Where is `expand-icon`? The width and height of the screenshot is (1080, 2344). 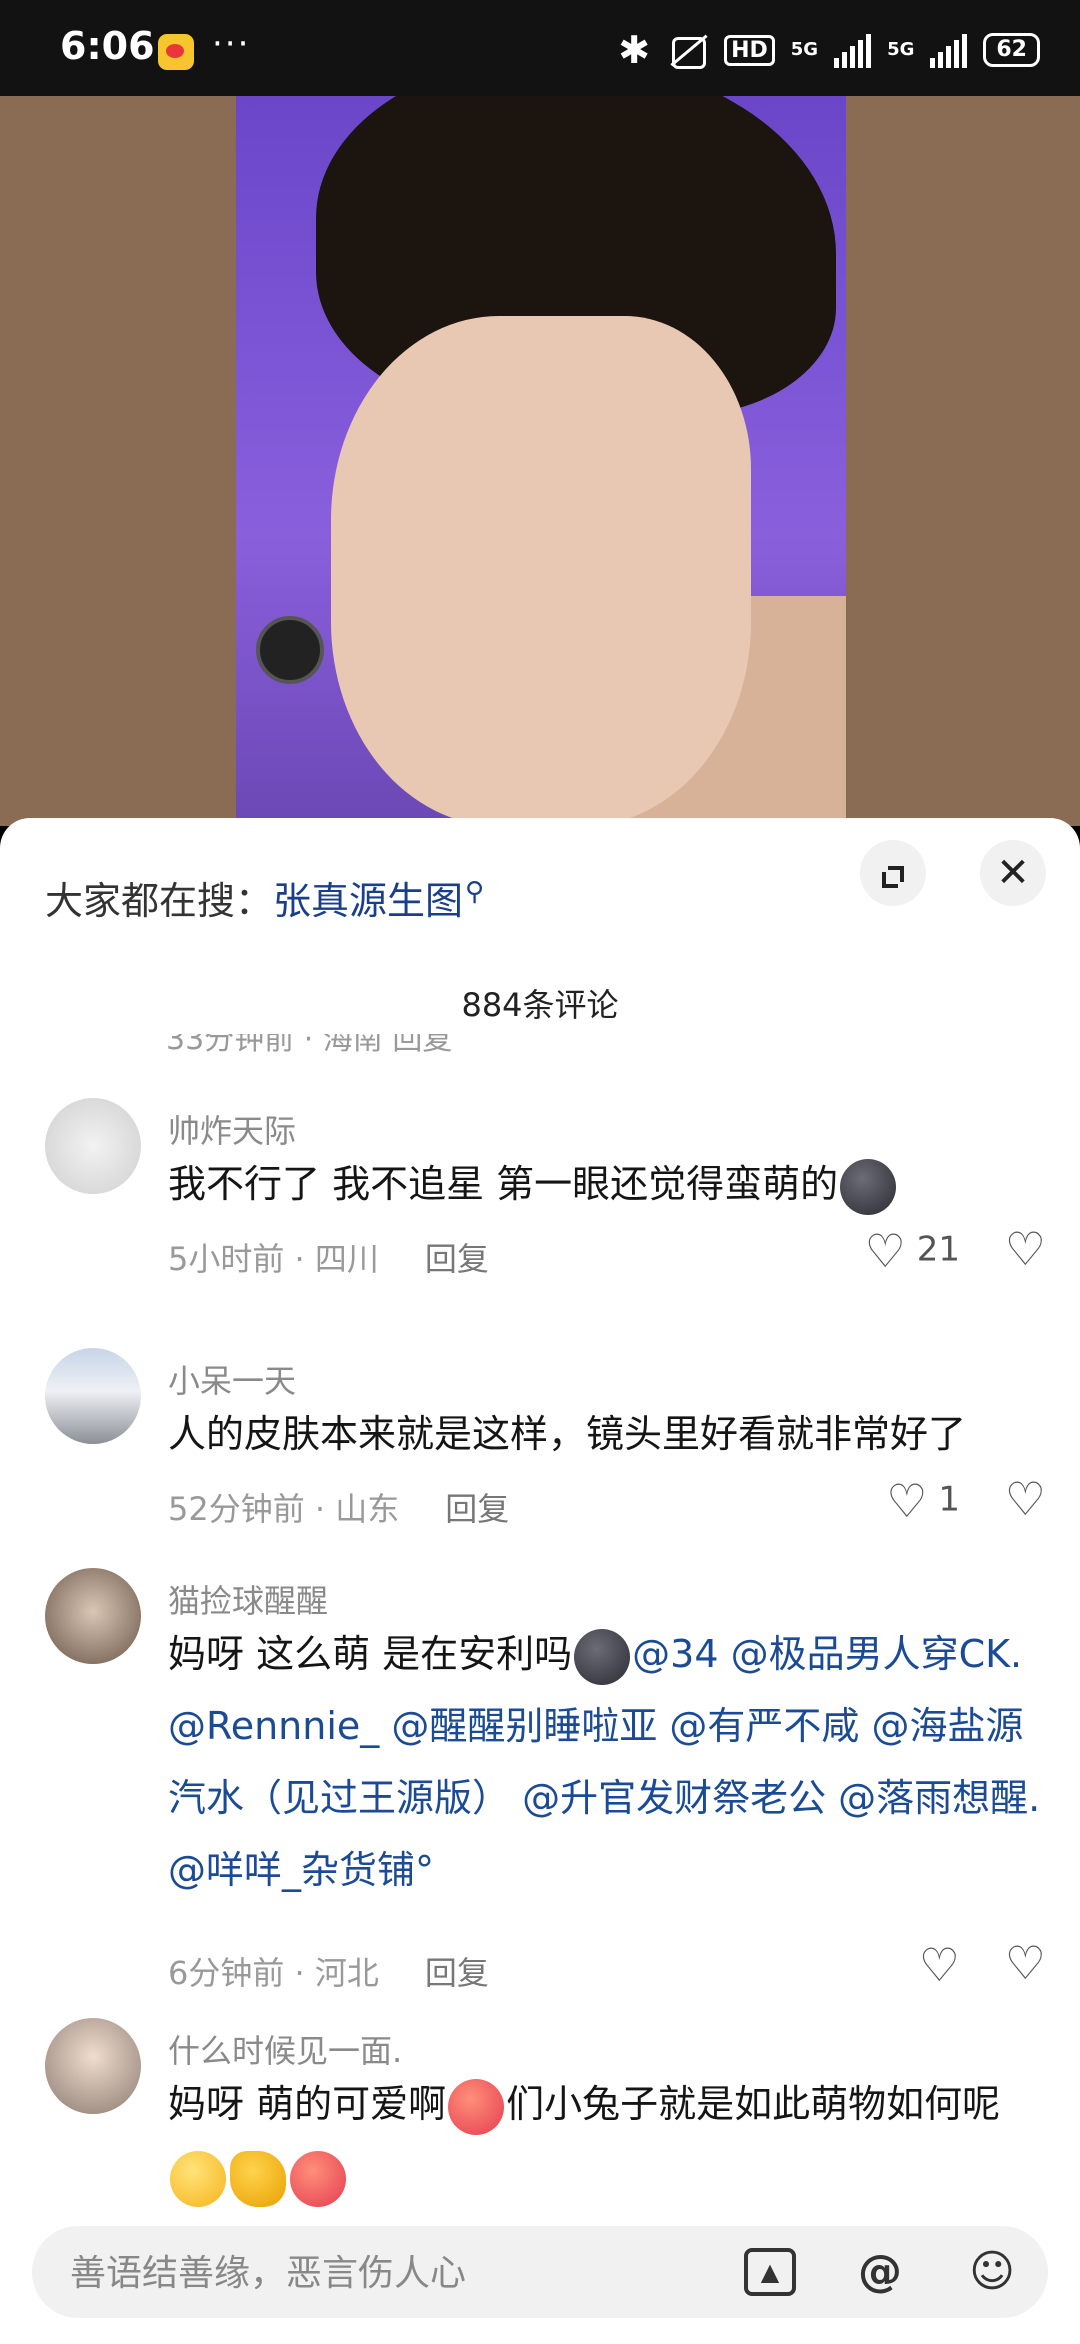 expand-icon is located at coordinates (893, 877).